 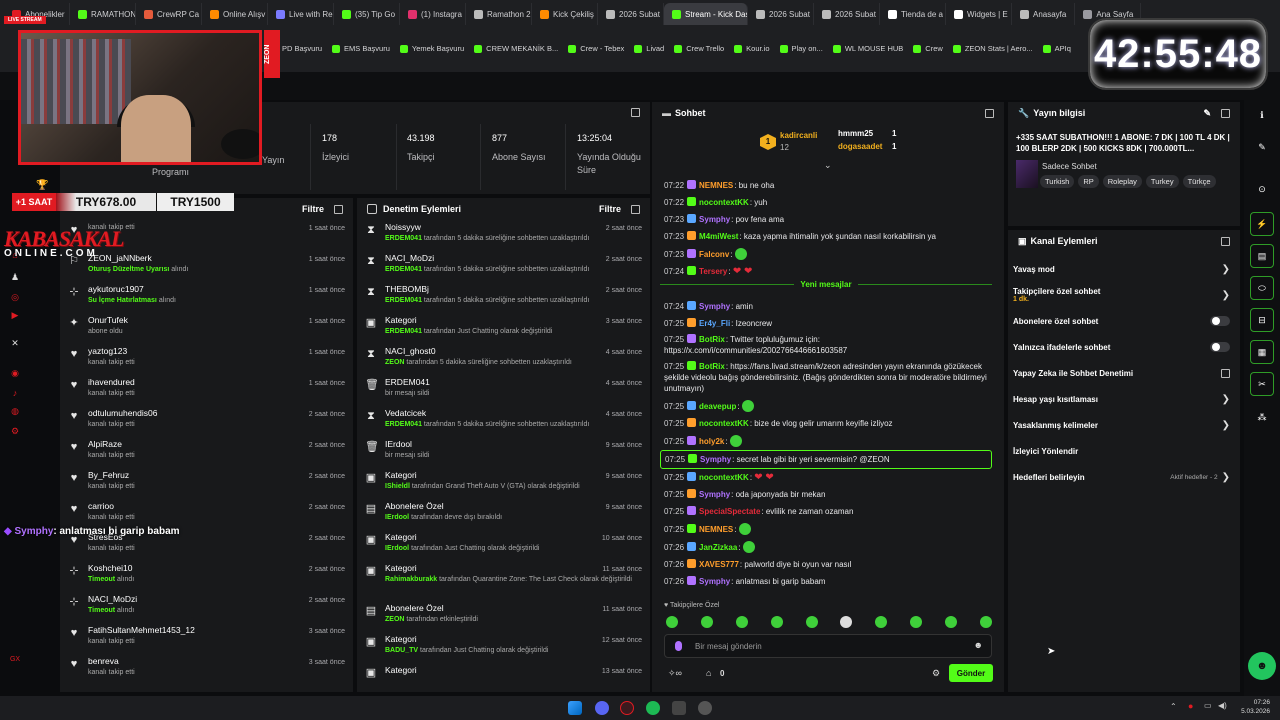 I want to click on bookmark-item: Yemek Başvuru, so click(x=431, y=48).